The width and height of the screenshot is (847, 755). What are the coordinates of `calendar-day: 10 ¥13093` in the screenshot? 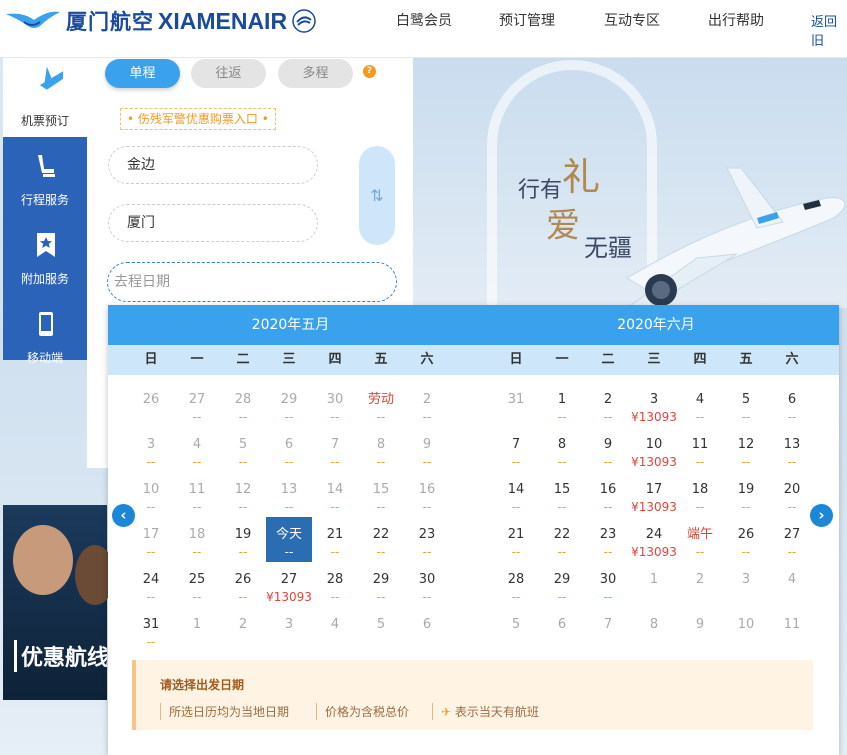 It's located at (654, 449).